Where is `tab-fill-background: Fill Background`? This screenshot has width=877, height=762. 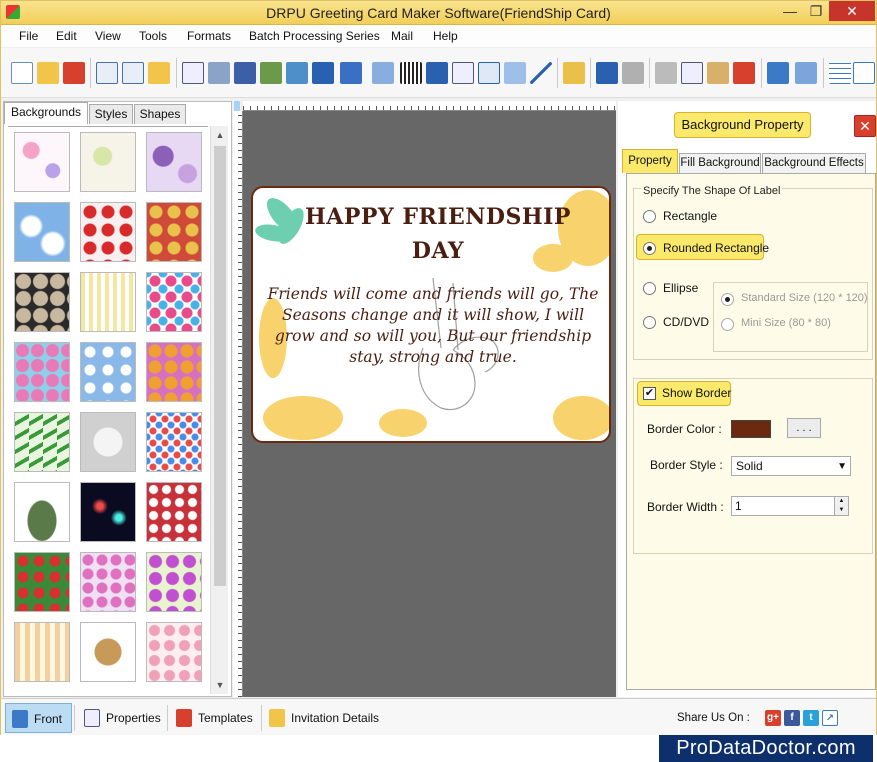
tab-fill-background: Fill Background is located at coordinates (720, 163).